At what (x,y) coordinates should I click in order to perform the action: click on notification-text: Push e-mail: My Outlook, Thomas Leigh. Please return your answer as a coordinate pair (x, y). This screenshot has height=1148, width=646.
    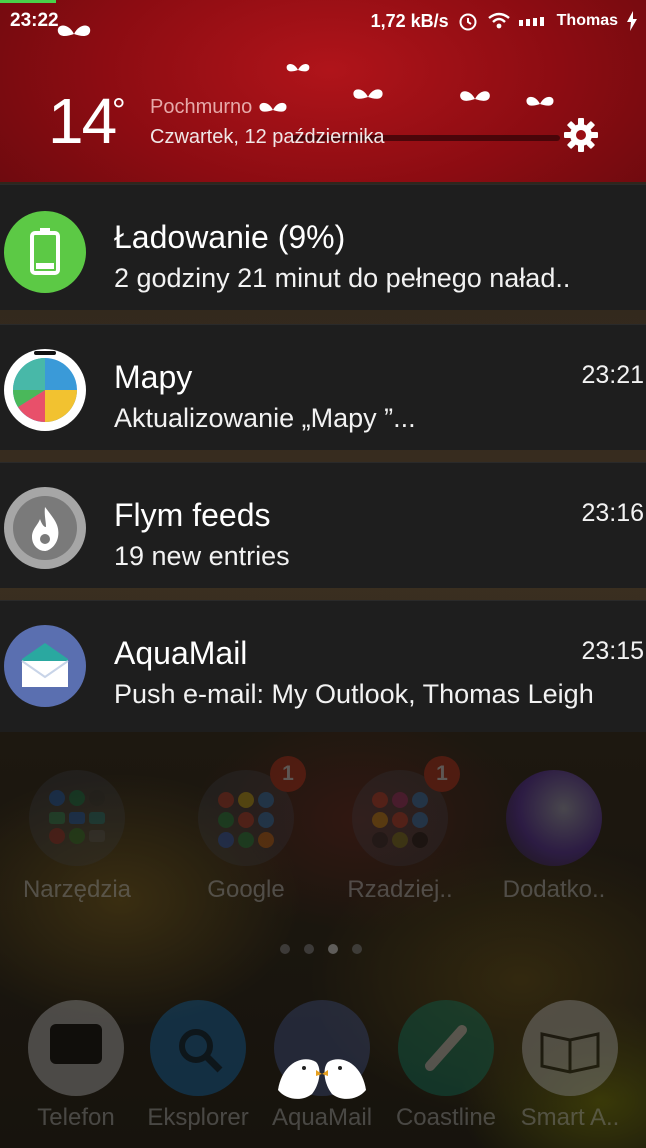
    Looking at the image, I should click on (354, 694).